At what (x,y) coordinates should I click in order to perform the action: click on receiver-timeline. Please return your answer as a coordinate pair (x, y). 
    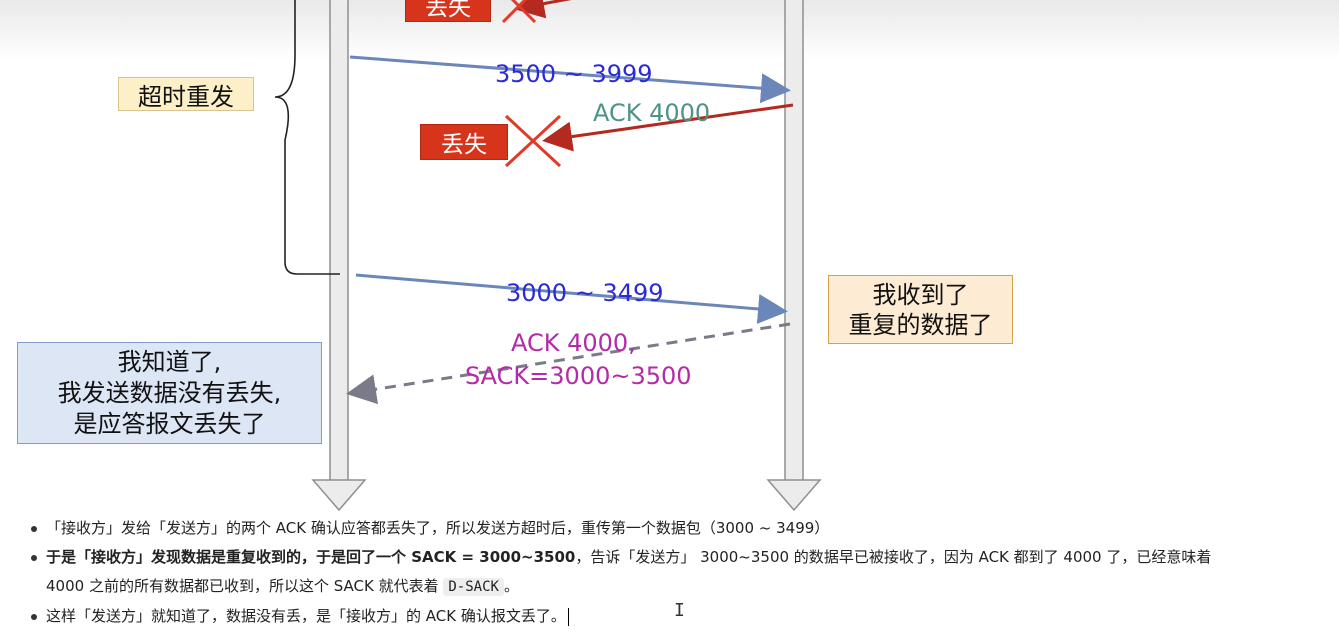
    Looking at the image, I should click on (794, 256).